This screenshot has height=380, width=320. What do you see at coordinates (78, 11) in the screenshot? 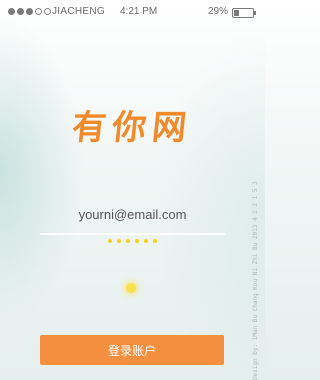
I see `carrier-name: JIACHENG` at bounding box center [78, 11].